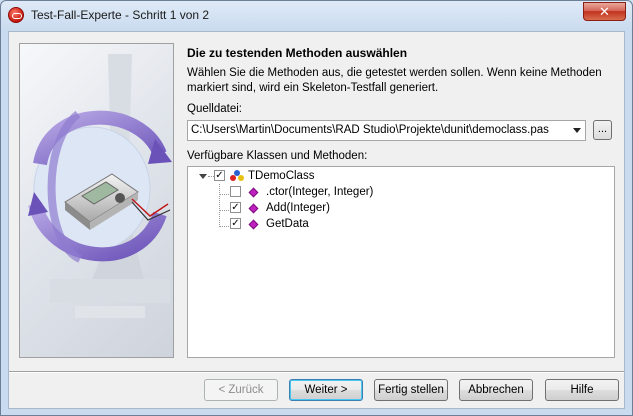  What do you see at coordinates (277, 156) in the screenshot?
I see `classes-methods-label: Verfügbare Klassen und Methoden:` at bounding box center [277, 156].